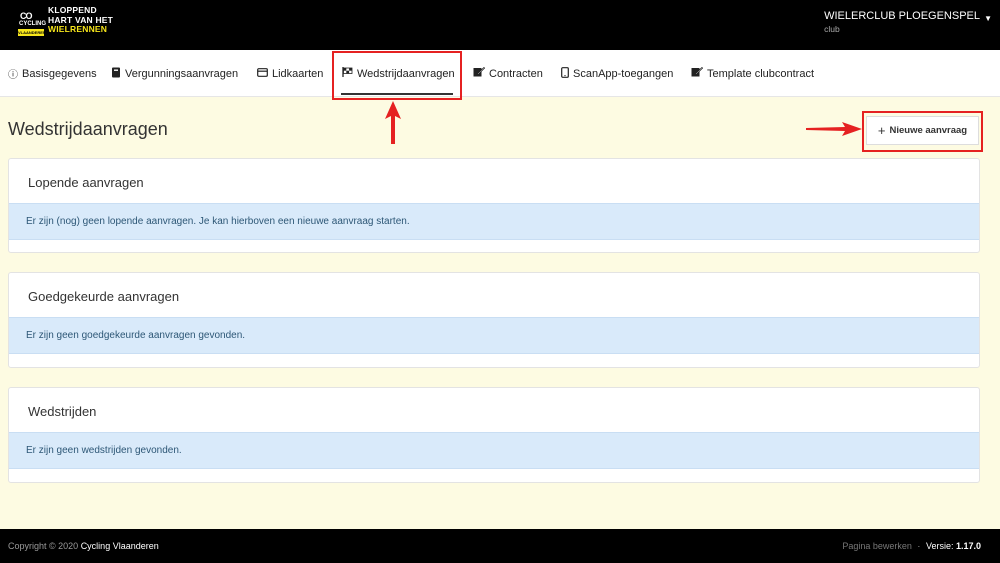 This screenshot has width=1000, height=563. I want to click on tab-basisgegevens: ⓘ Basisgegevens, so click(52, 73).